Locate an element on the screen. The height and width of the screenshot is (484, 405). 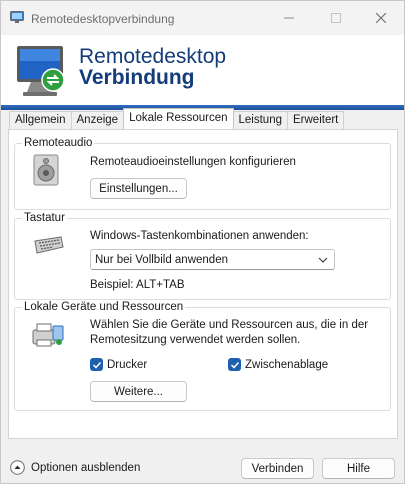
tastatur-description: Windows-Tastenkombinationen anwenden: is located at coordinates (199, 236).